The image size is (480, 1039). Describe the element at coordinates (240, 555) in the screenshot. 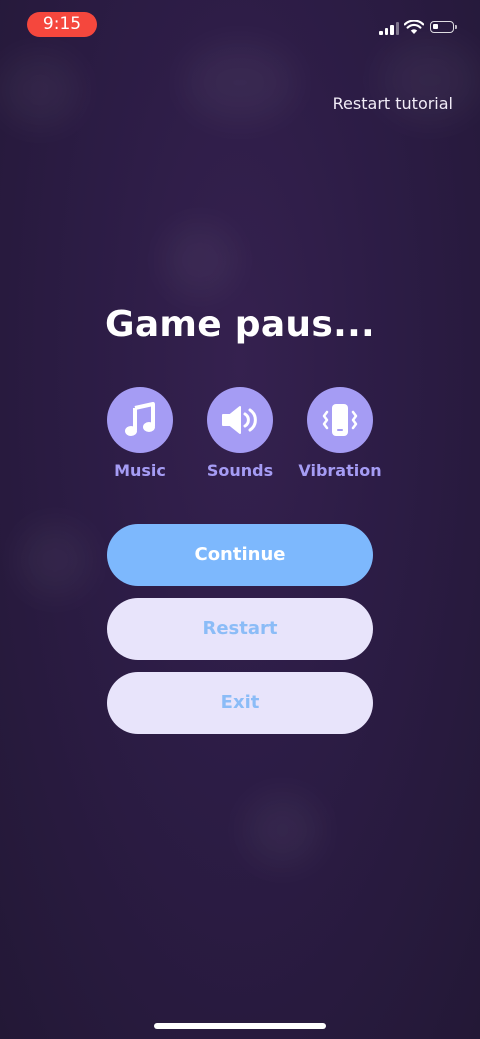

I see `continue-button: Continue` at that location.